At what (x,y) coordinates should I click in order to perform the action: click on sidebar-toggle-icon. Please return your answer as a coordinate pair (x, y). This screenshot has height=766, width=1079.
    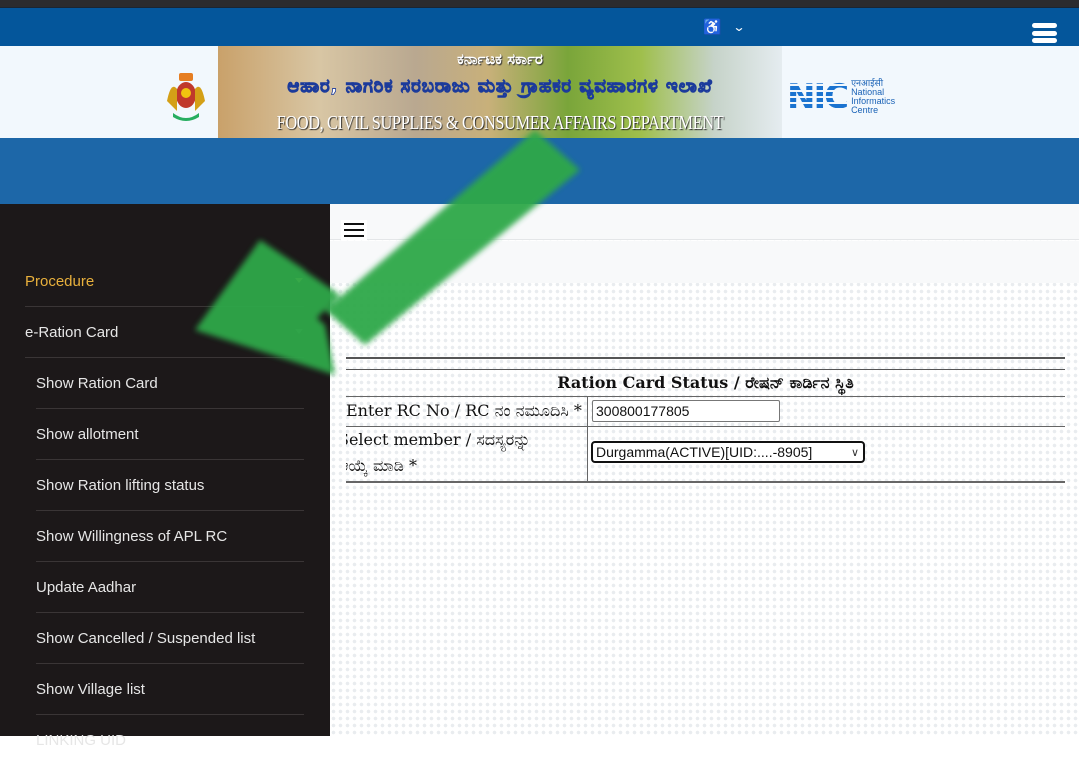
    Looking at the image, I should click on (354, 230).